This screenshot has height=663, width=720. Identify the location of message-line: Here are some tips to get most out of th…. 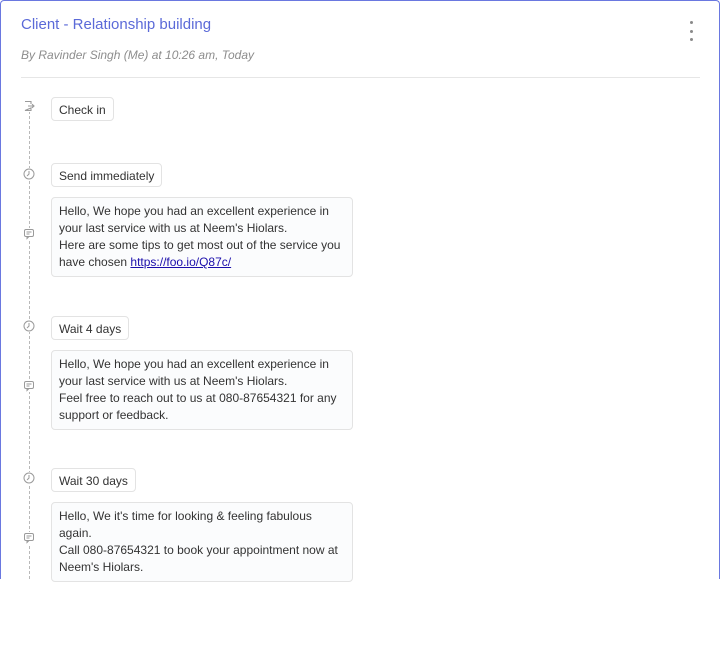
(200, 253).